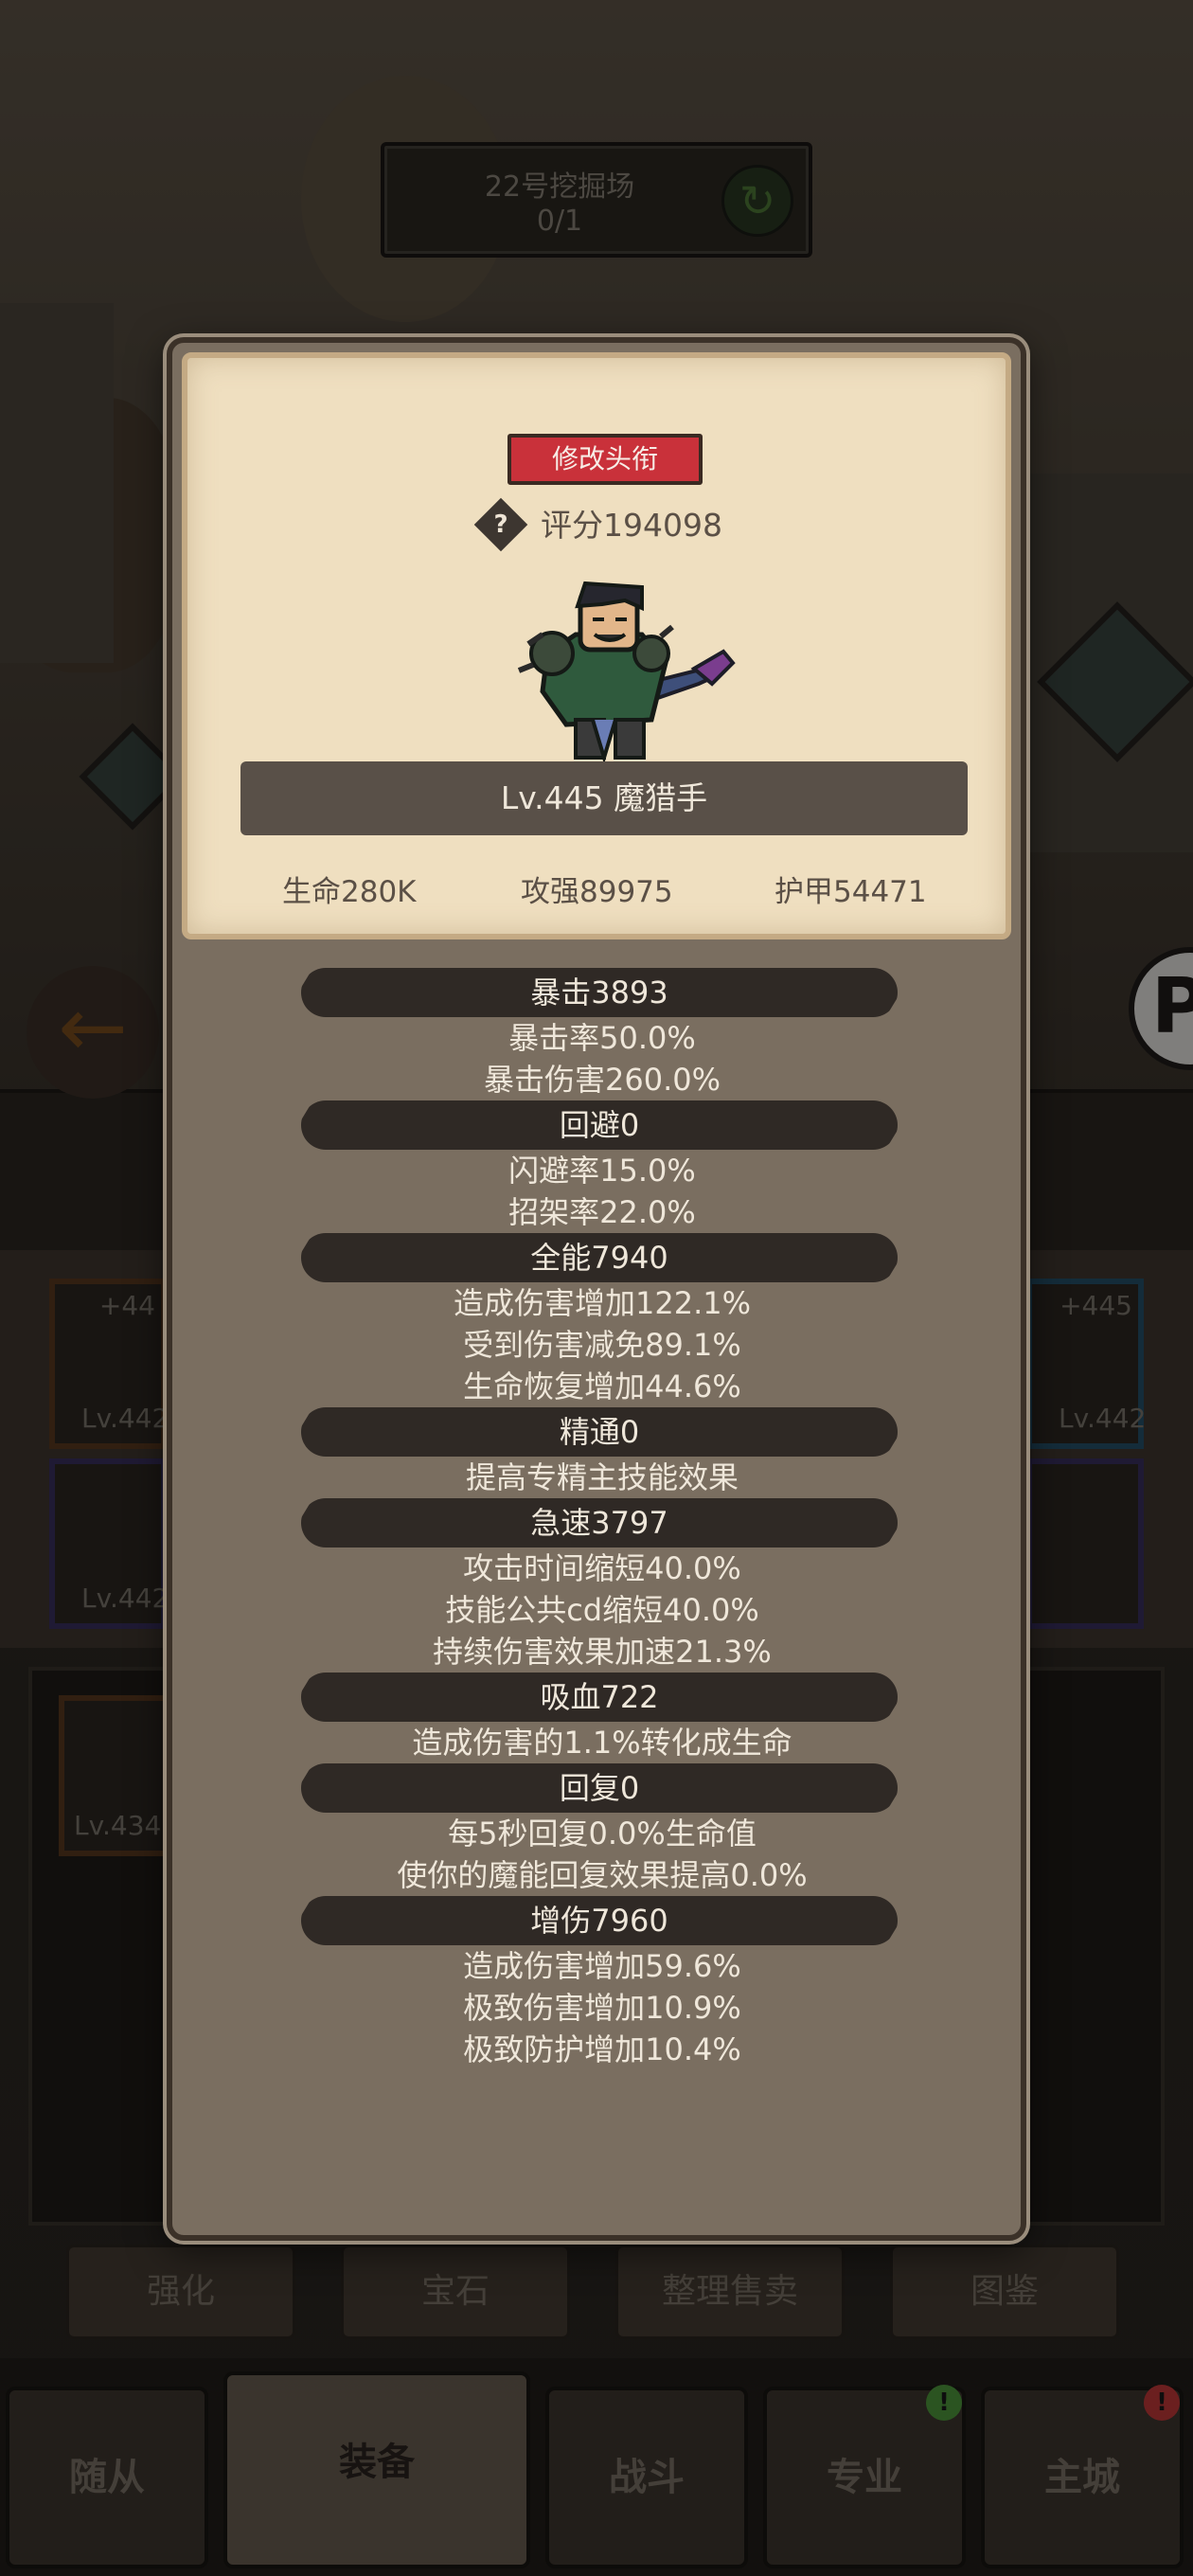 The width and height of the screenshot is (1193, 2576). What do you see at coordinates (599, 1522) in the screenshot?
I see `attribute-header: 急速3797` at bounding box center [599, 1522].